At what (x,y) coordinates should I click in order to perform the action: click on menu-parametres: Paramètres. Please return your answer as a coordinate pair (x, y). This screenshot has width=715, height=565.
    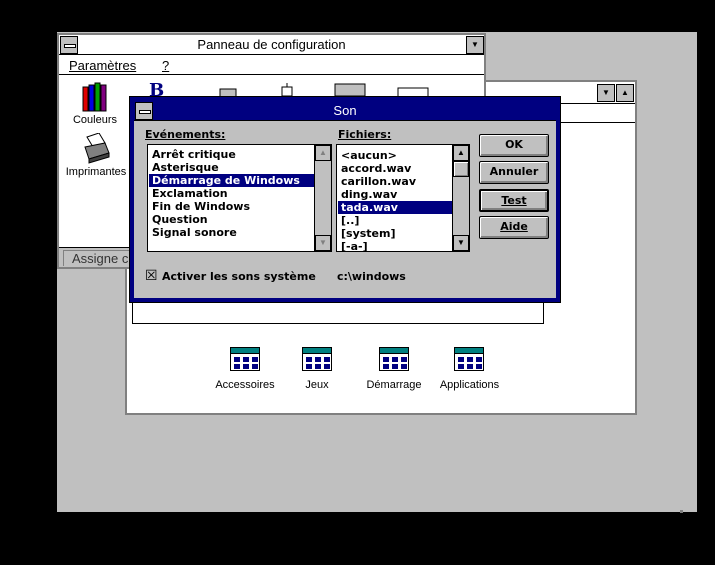
    Looking at the image, I should click on (102, 65).